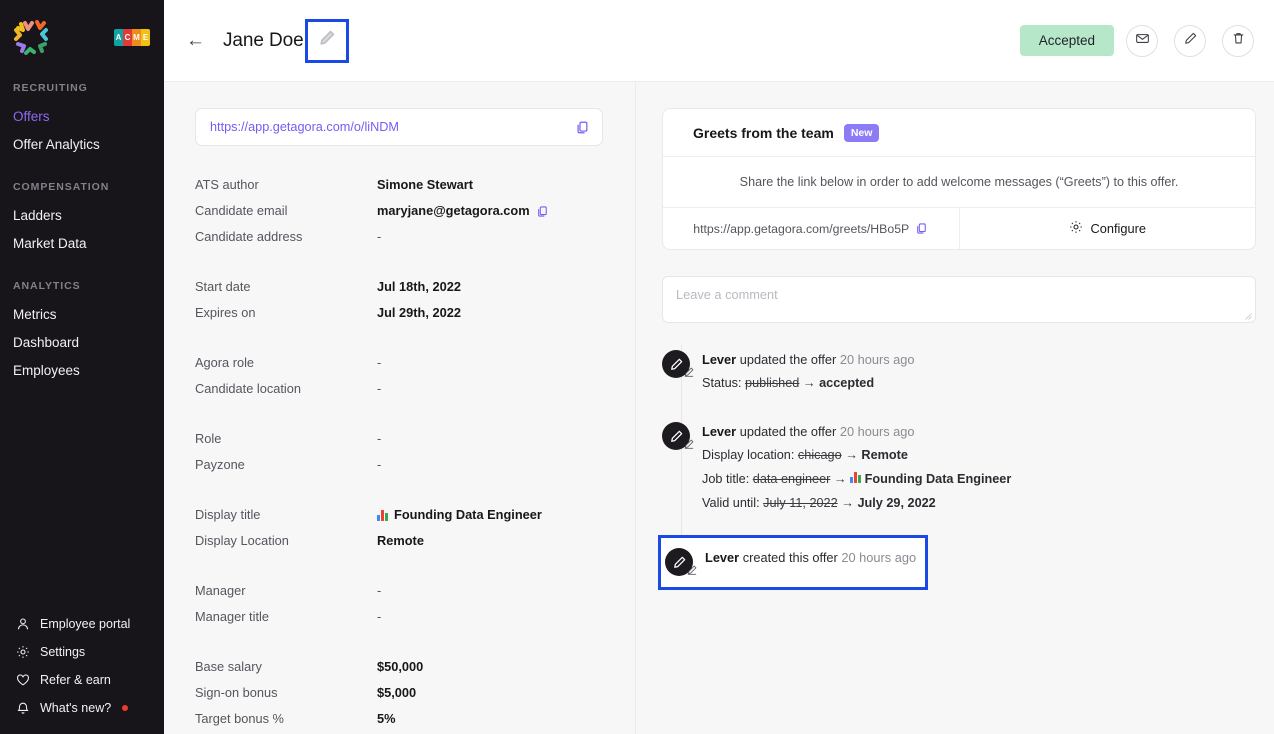 This screenshot has width=1274, height=734. What do you see at coordinates (125, 708) in the screenshot?
I see `notification-dot` at bounding box center [125, 708].